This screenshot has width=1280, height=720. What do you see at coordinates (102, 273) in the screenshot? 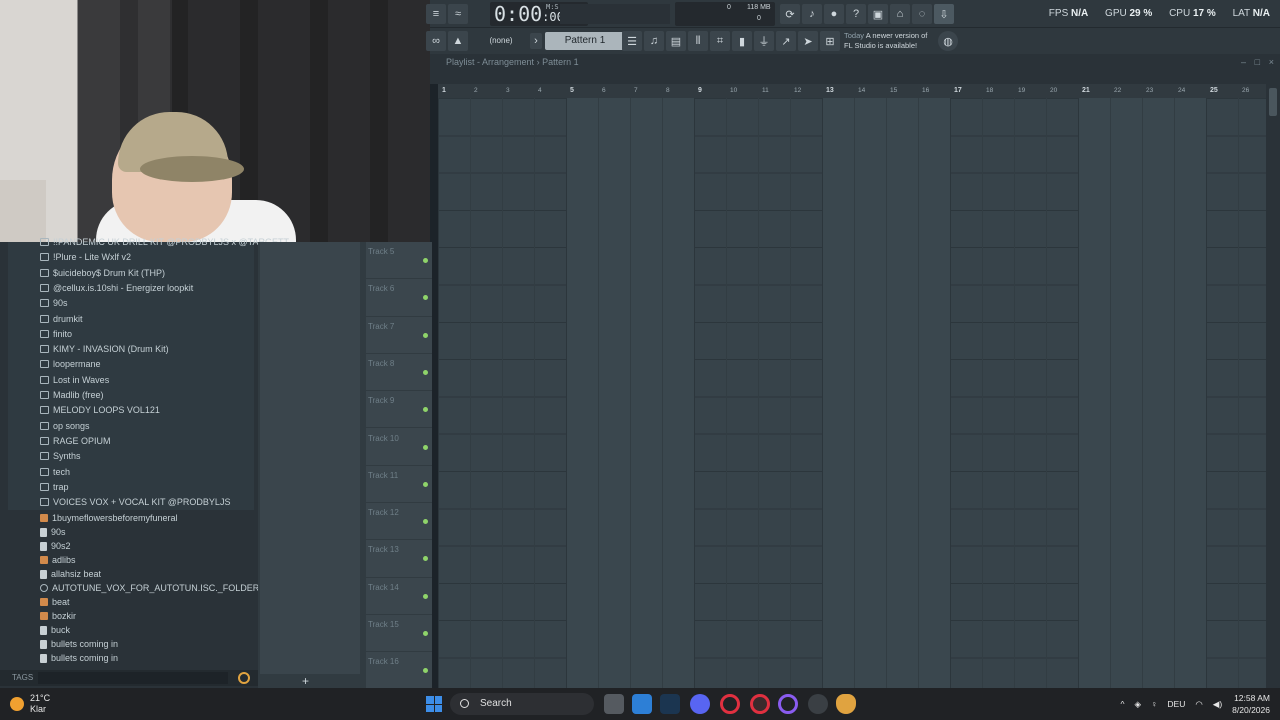
I see `browser-folder: $uicideboy$ Drum Kit (THP)` at bounding box center [102, 273].